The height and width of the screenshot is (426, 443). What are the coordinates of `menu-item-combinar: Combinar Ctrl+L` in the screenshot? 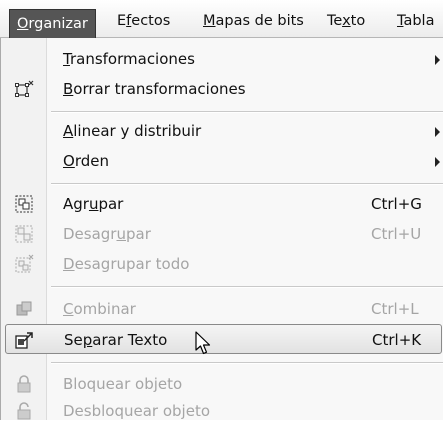 It's located at (222, 309).